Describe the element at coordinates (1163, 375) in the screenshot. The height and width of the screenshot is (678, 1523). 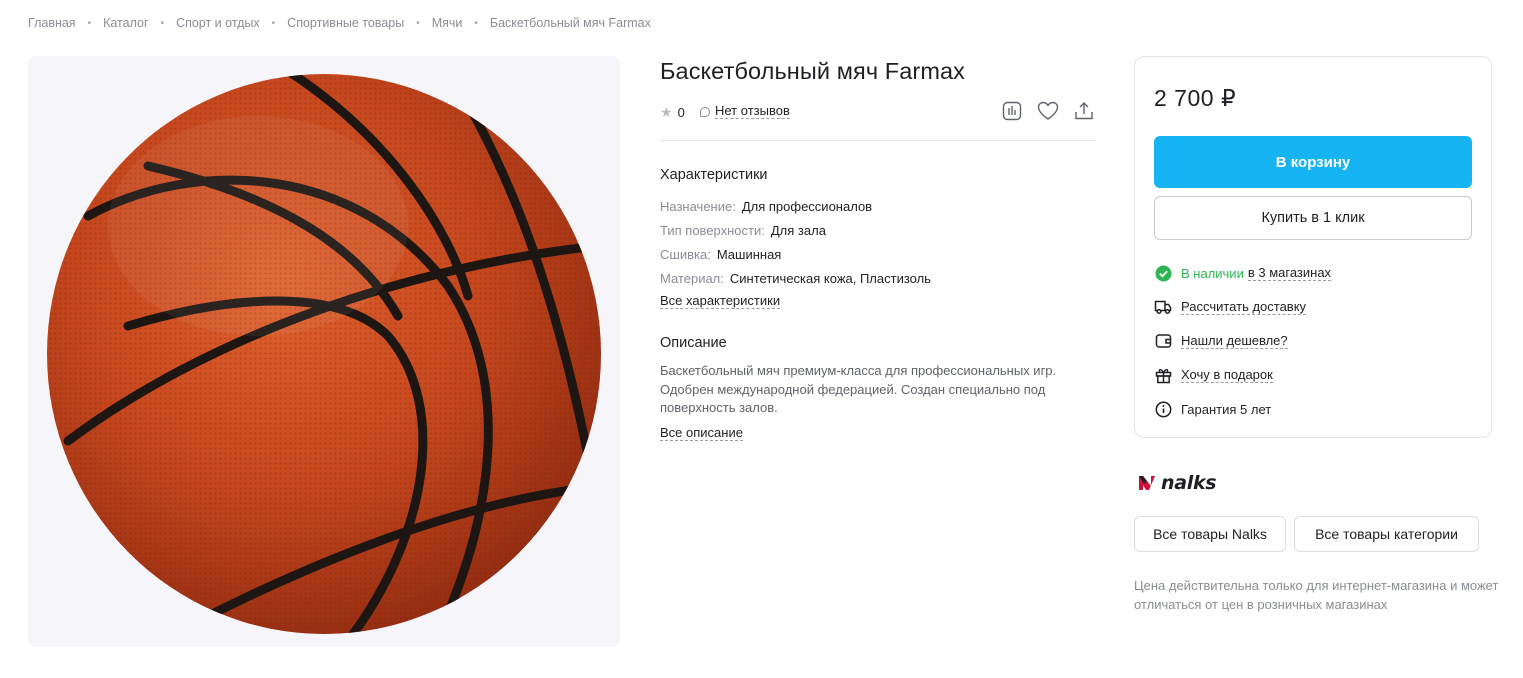
I see `gift-icon` at that location.